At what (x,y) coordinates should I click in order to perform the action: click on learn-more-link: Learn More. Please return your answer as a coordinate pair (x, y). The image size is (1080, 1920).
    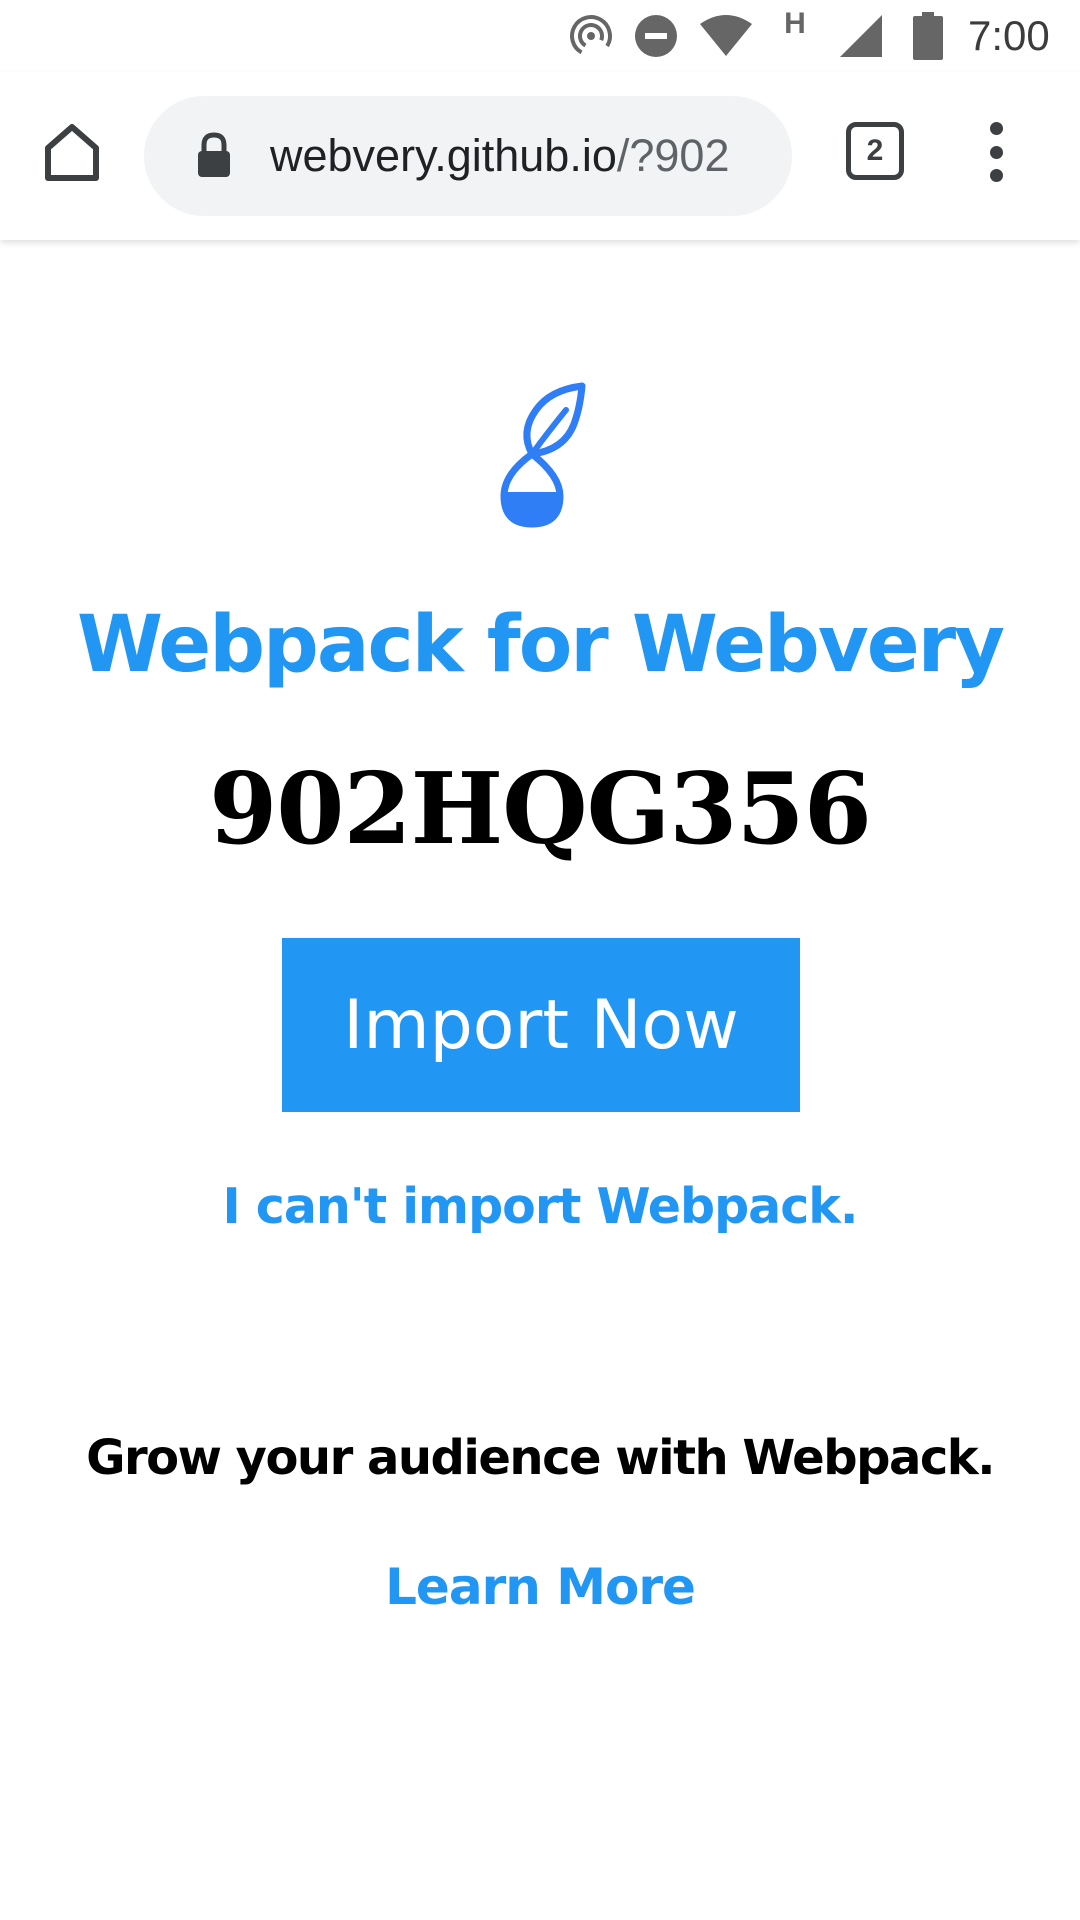
    Looking at the image, I should click on (540, 1587).